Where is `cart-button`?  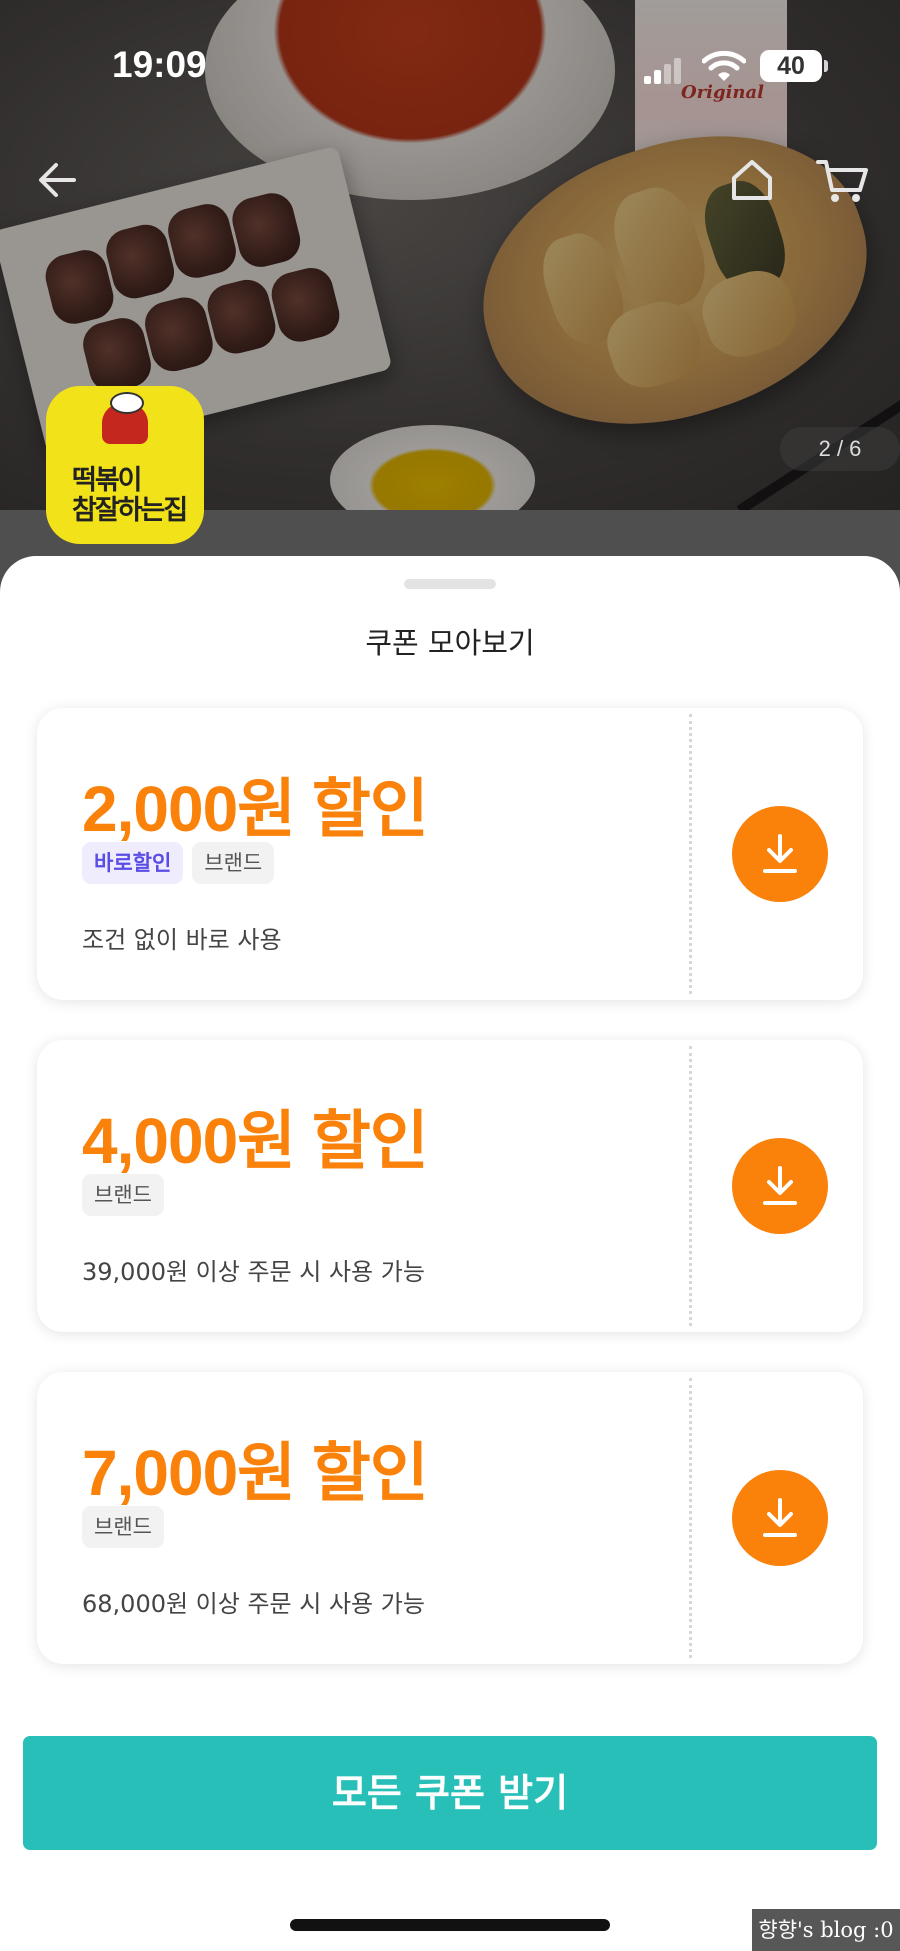
cart-button is located at coordinates (842, 180).